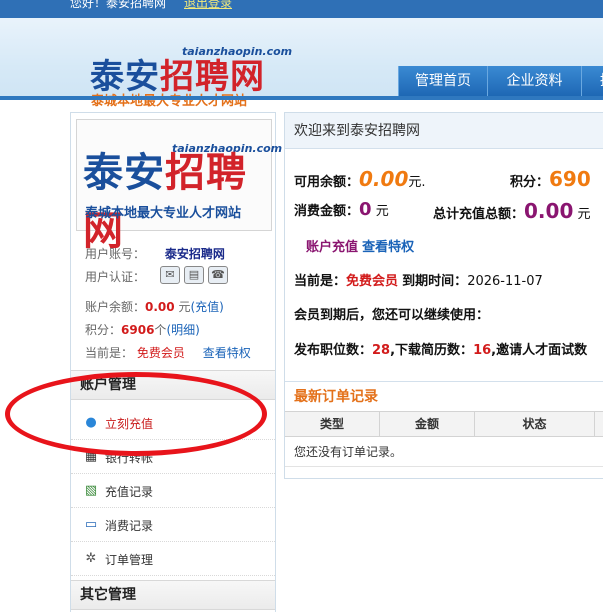 The width and height of the screenshot is (603, 612). What do you see at coordinates (160, 330) in the screenshot?
I see `points-unit: 个` at bounding box center [160, 330].